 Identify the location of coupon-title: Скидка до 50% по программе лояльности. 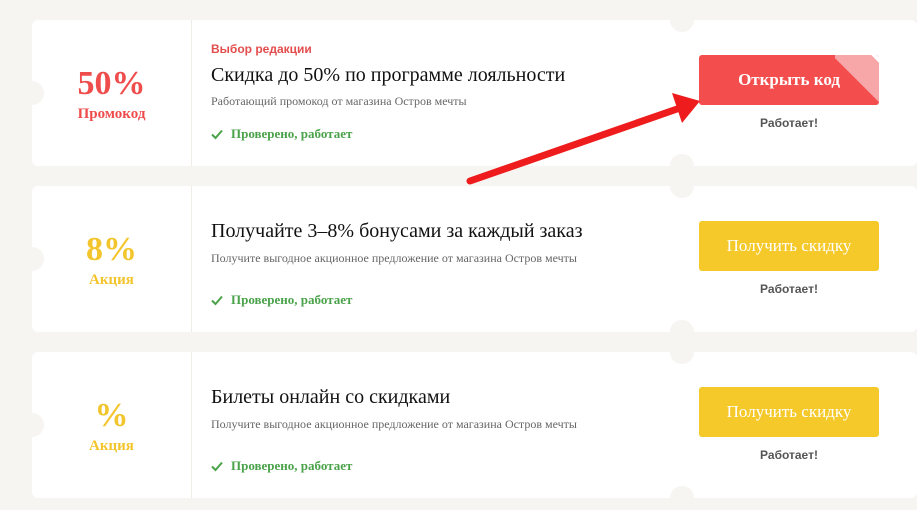
(388, 75).